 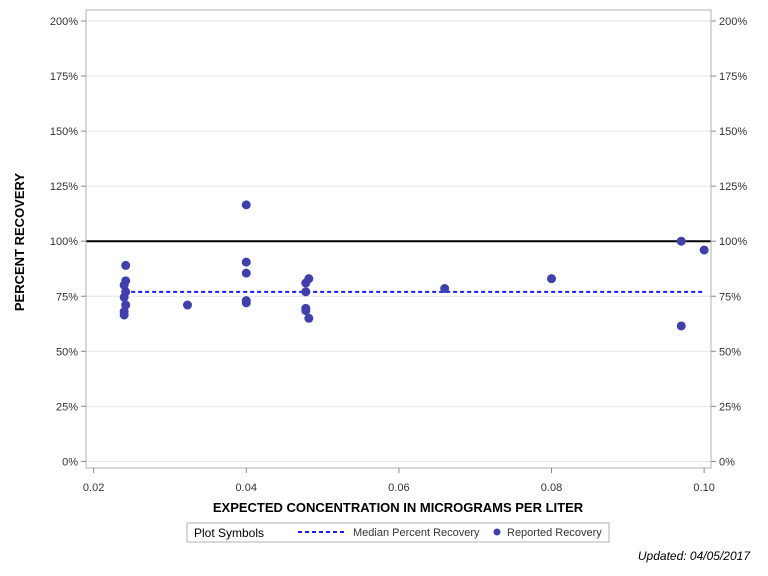 I want to click on y-tick-label-right: 75%, so click(x=730, y=297).